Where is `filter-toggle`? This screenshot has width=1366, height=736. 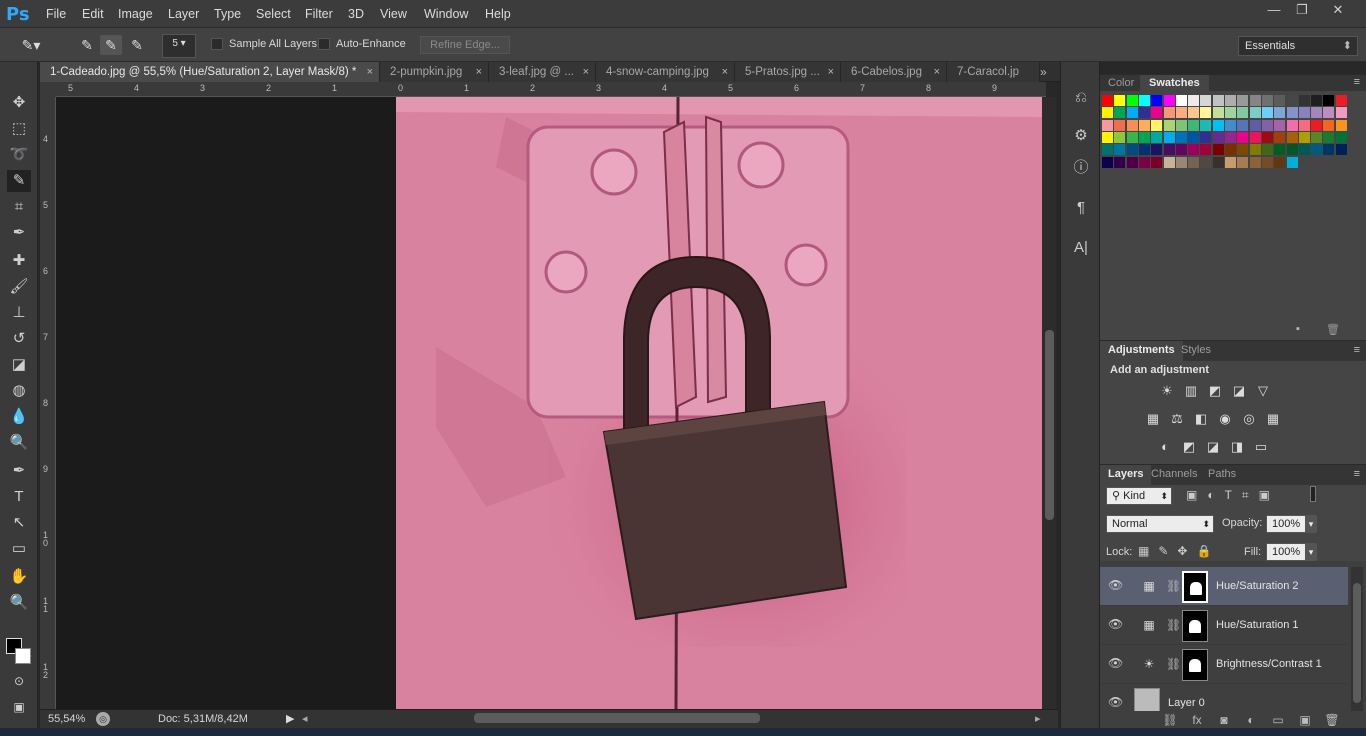 filter-toggle is located at coordinates (1313, 494).